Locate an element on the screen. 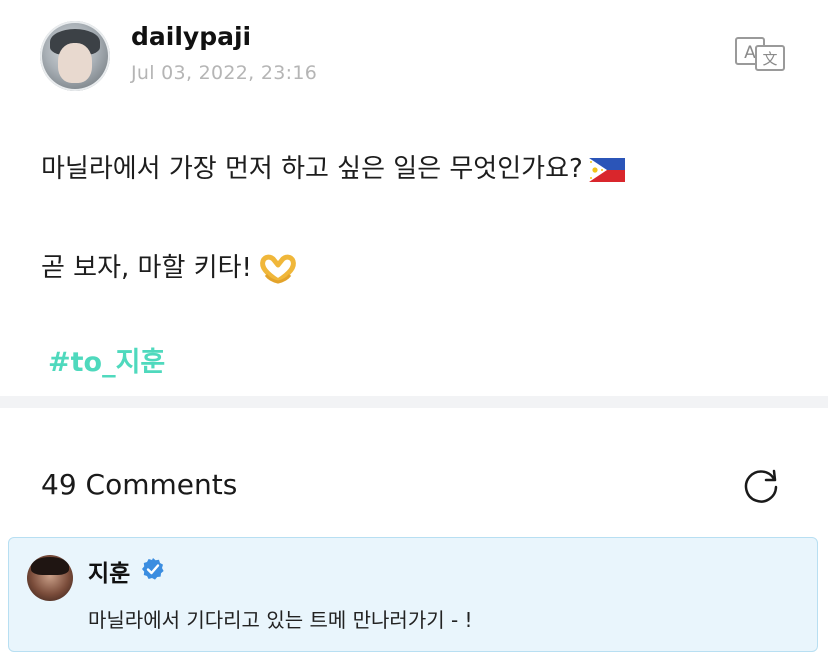 Image resolution: width=828 pixels, height=662 pixels. svg-text: 文 is located at coordinates (769, 59).